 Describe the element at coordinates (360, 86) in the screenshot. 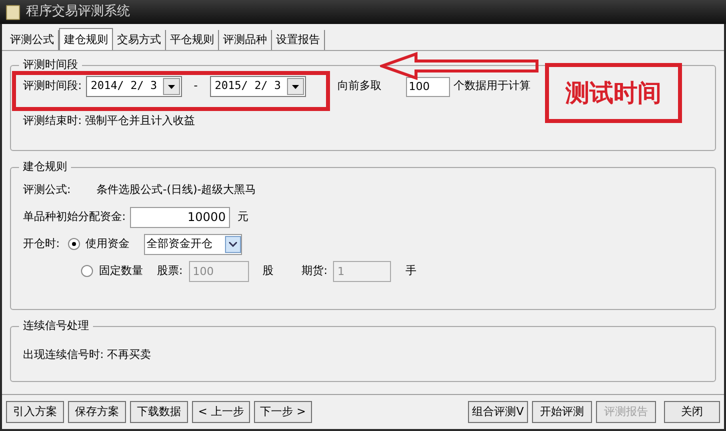

I see `field-label: 向前多取` at that location.